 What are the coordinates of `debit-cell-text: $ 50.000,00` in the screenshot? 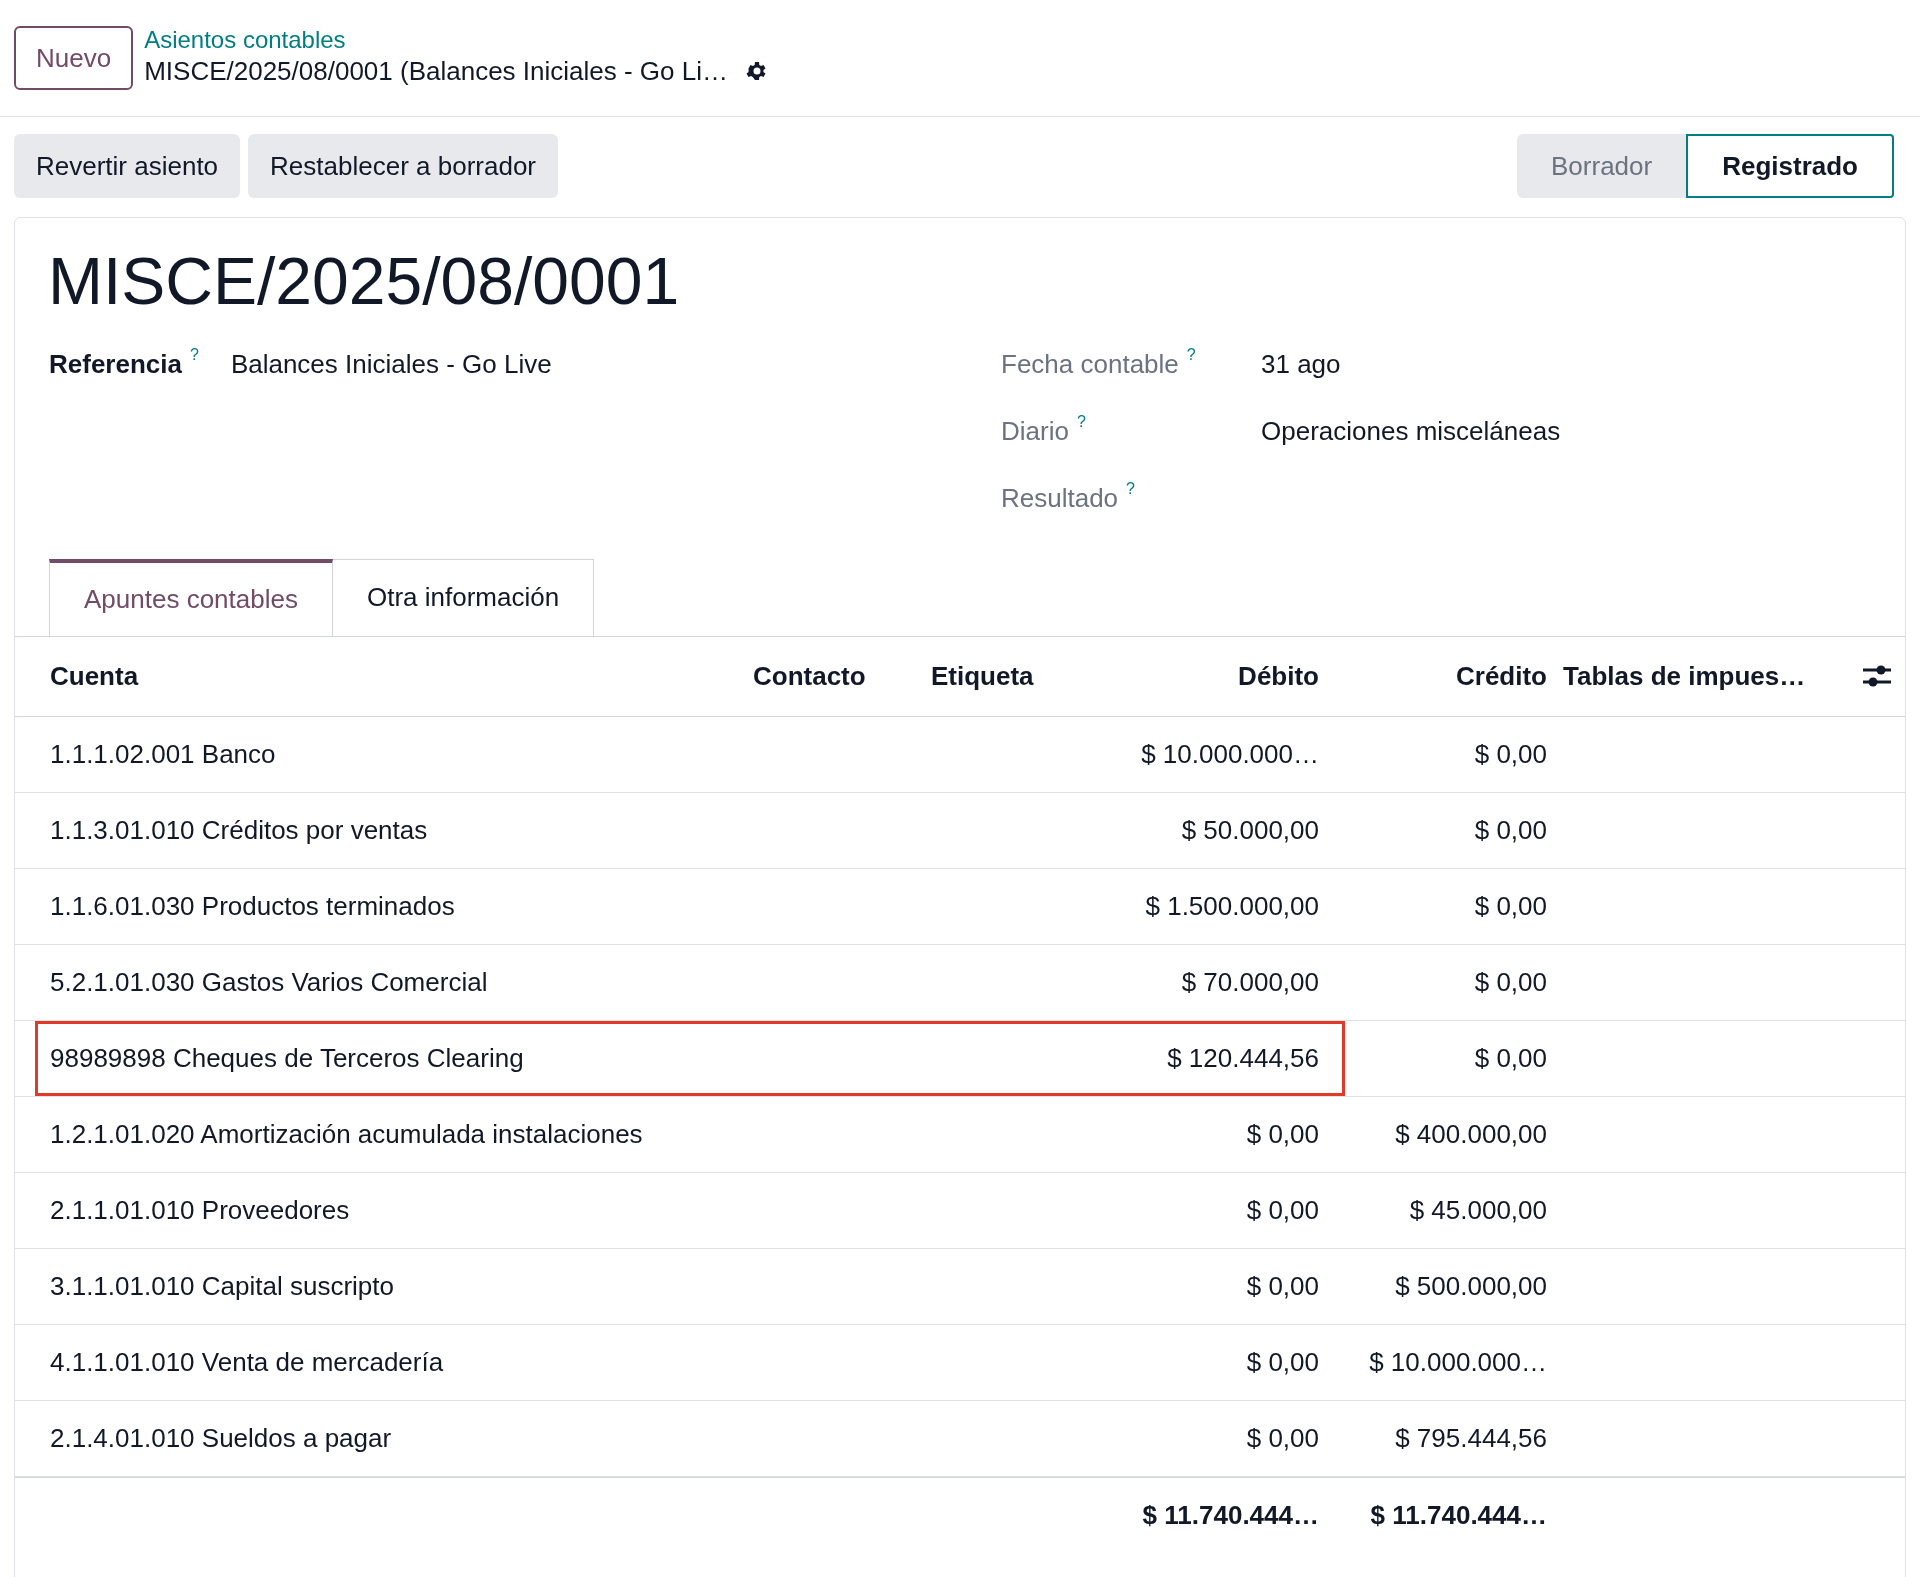 It's located at (1249, 830).